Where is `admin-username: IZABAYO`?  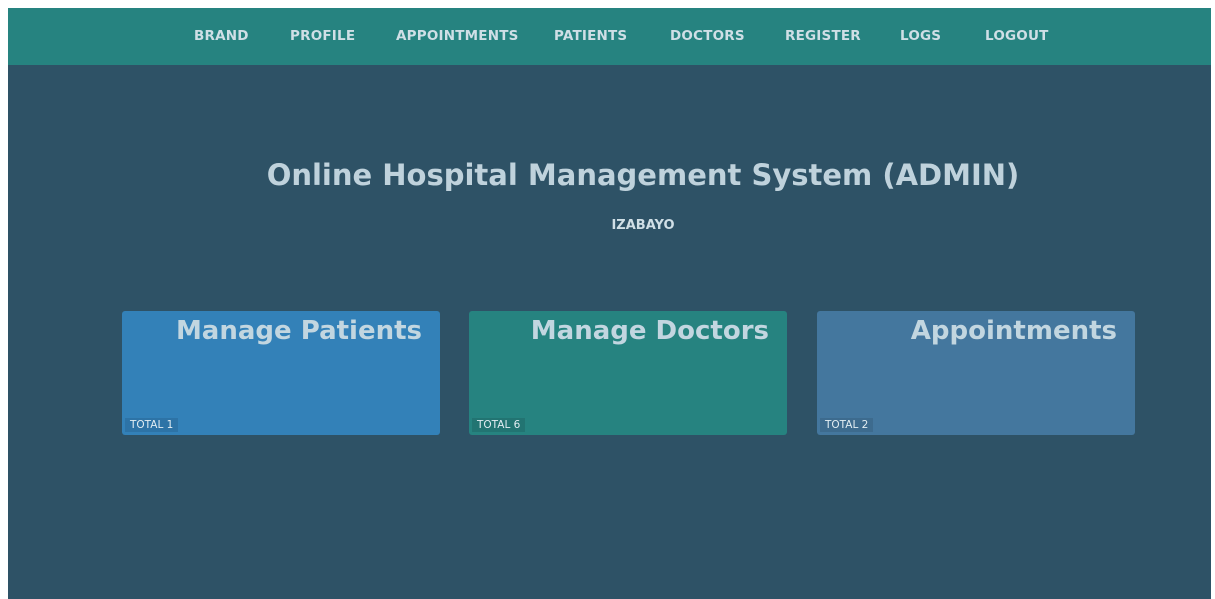
admin-username: IZABAYO is located at coordinates (643, 225).